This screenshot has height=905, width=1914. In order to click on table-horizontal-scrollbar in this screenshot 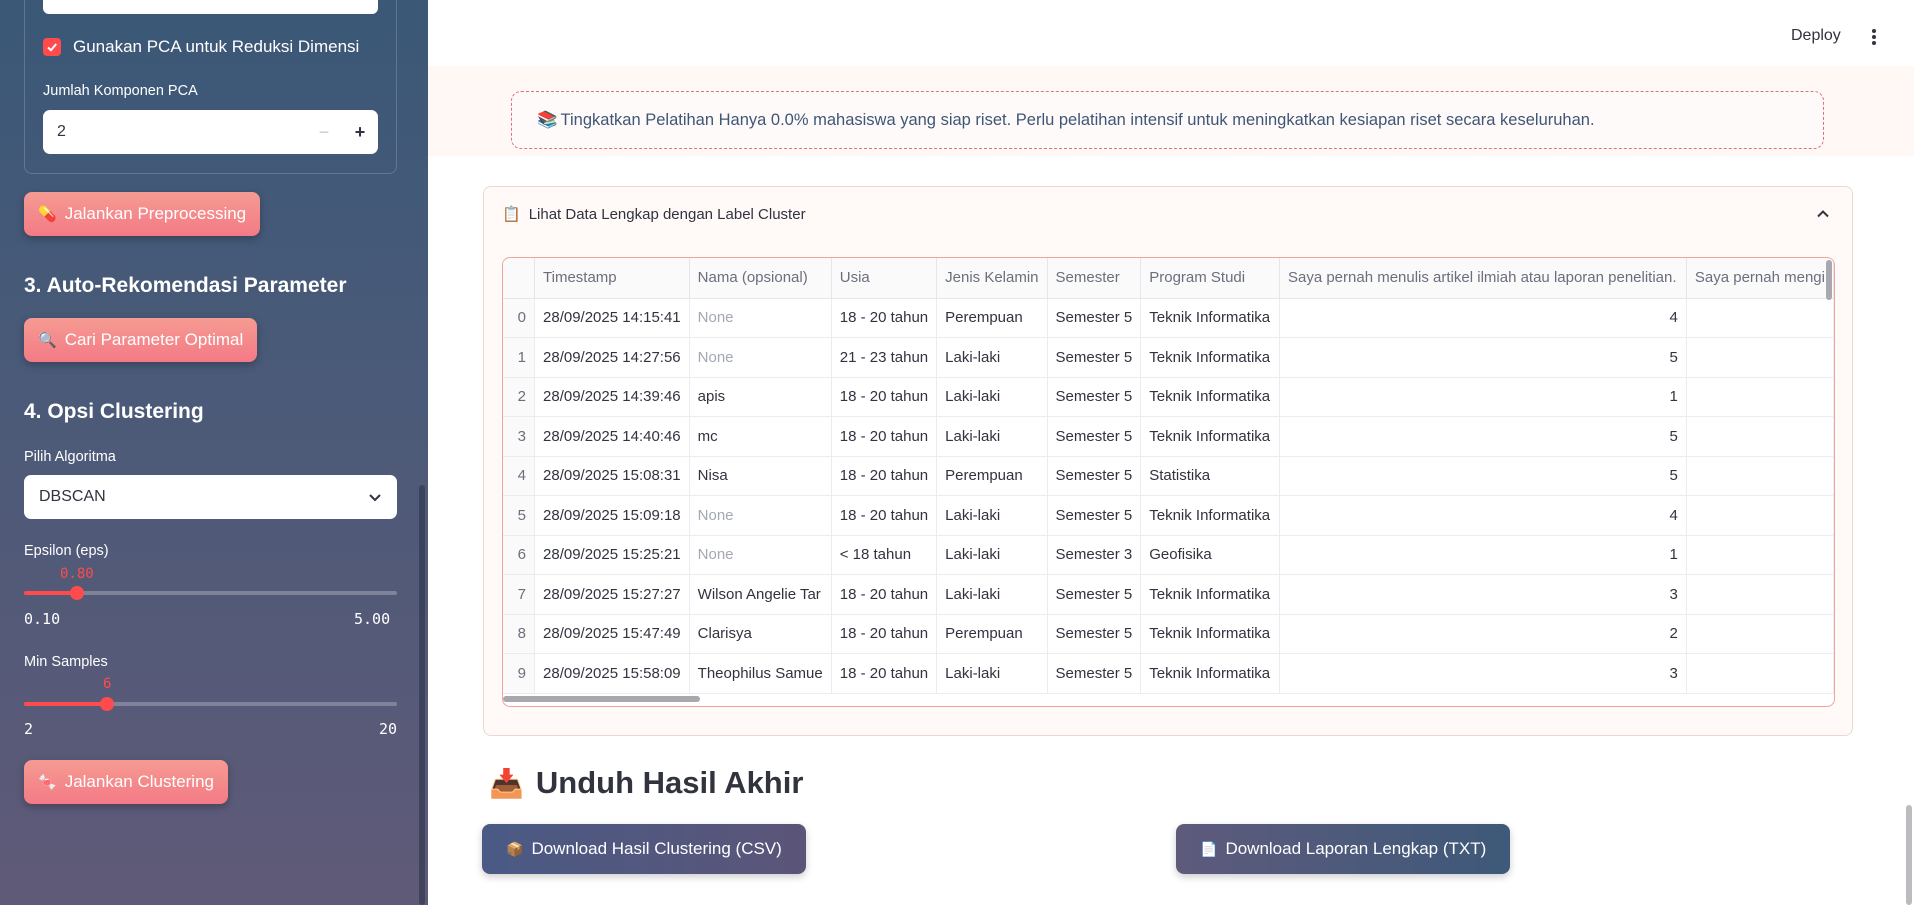, I will do `click(601, 699)`.